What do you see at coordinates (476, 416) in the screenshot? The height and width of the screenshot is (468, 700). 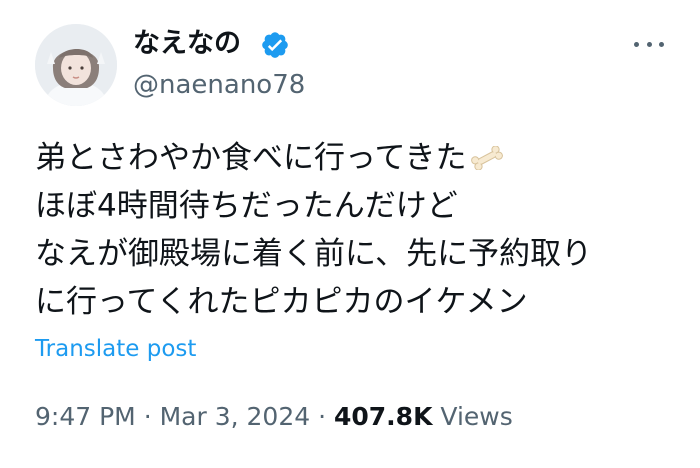 I see `views-label: Views` at bounding box center [476, 416].